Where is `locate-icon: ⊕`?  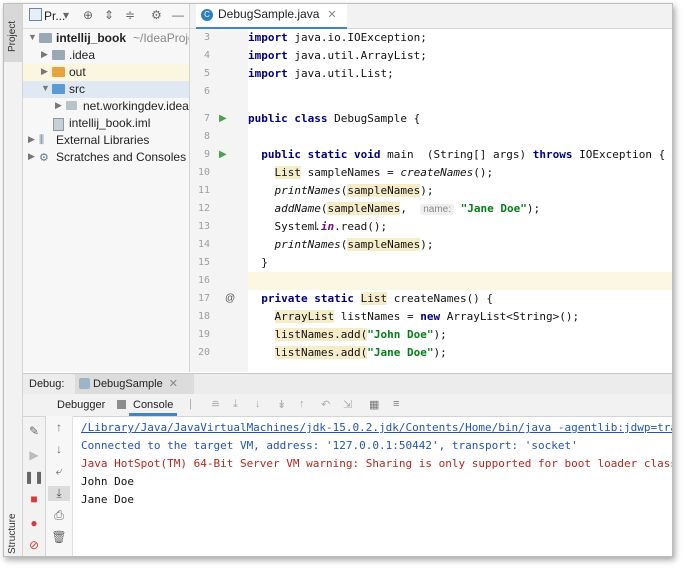 locate-icon: ⊕ is located at coordinates (88, 15).